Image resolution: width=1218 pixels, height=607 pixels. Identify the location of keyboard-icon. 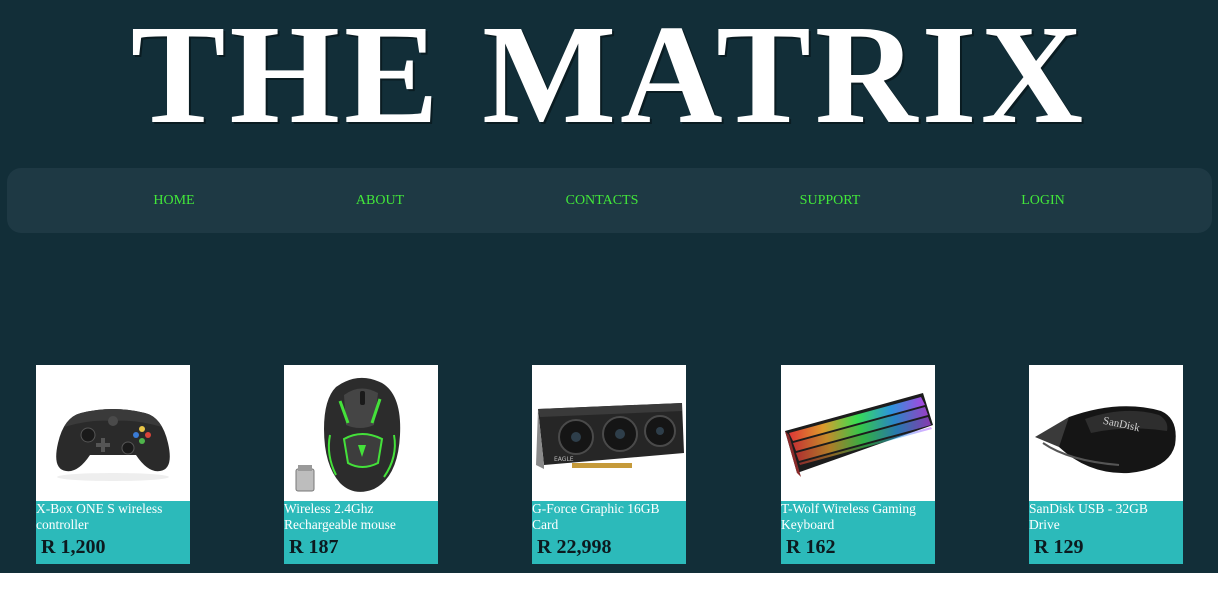
(859, 435).